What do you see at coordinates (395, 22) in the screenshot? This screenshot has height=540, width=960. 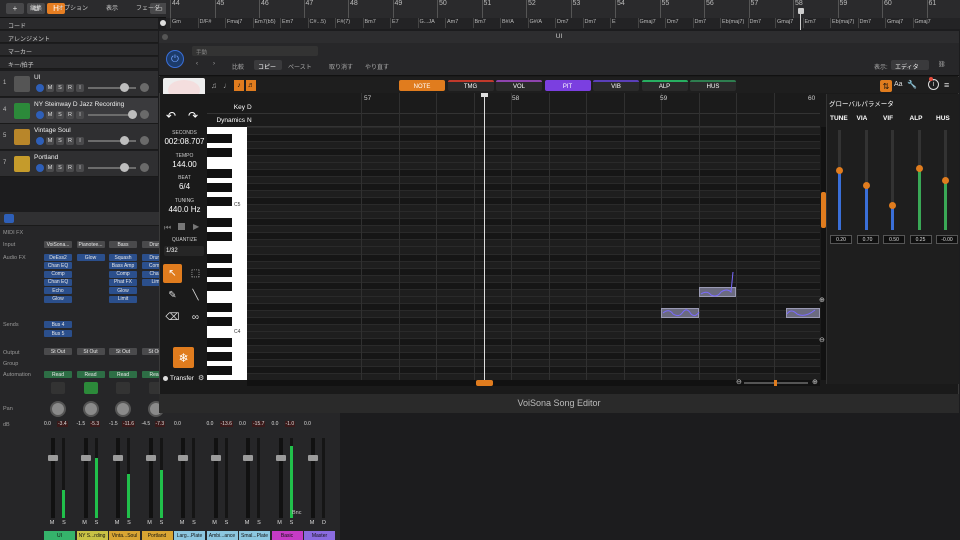 I see `chord-label: E7` at bounding box center [395, 22].